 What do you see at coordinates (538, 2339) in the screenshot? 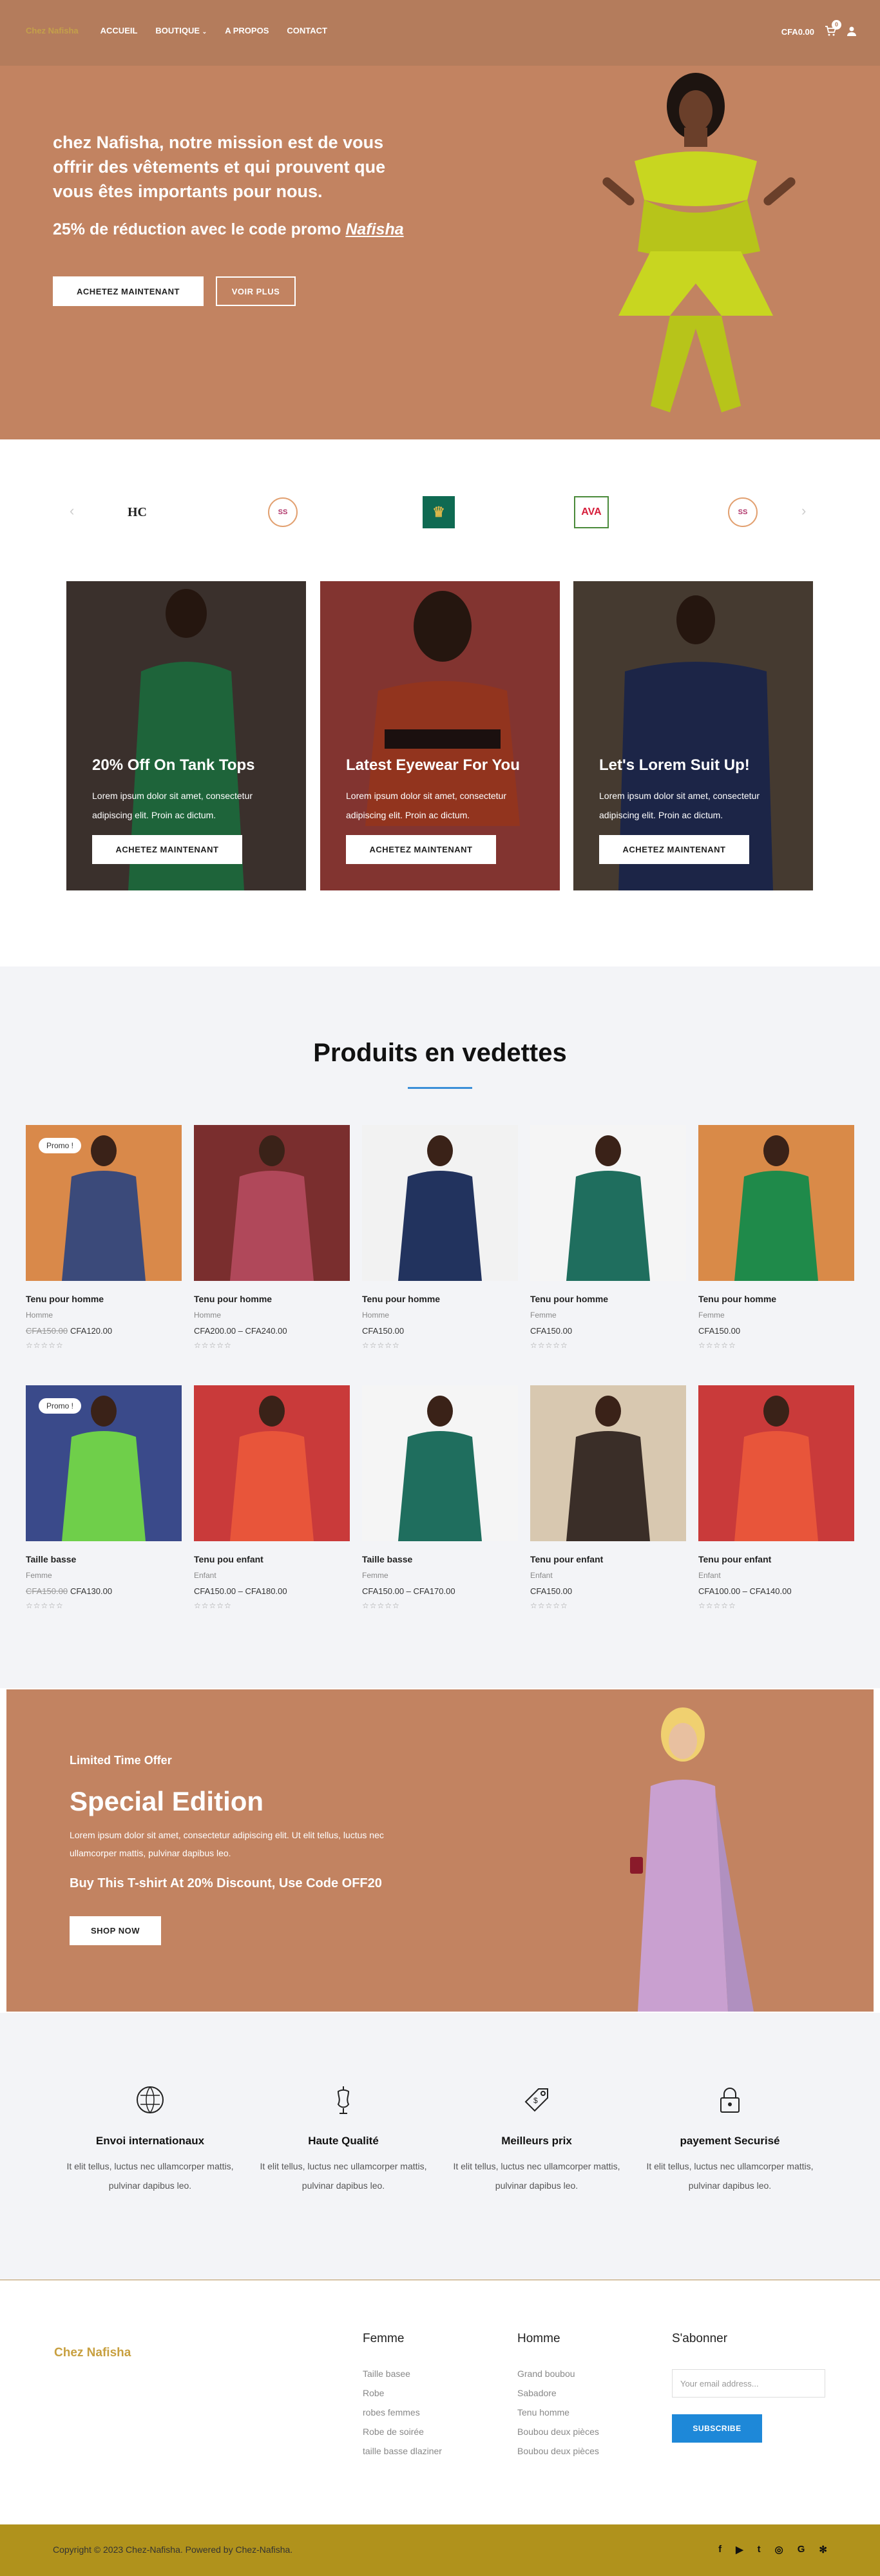
I see `footer-col-title: Homme` at bounding box center [538, 2339].